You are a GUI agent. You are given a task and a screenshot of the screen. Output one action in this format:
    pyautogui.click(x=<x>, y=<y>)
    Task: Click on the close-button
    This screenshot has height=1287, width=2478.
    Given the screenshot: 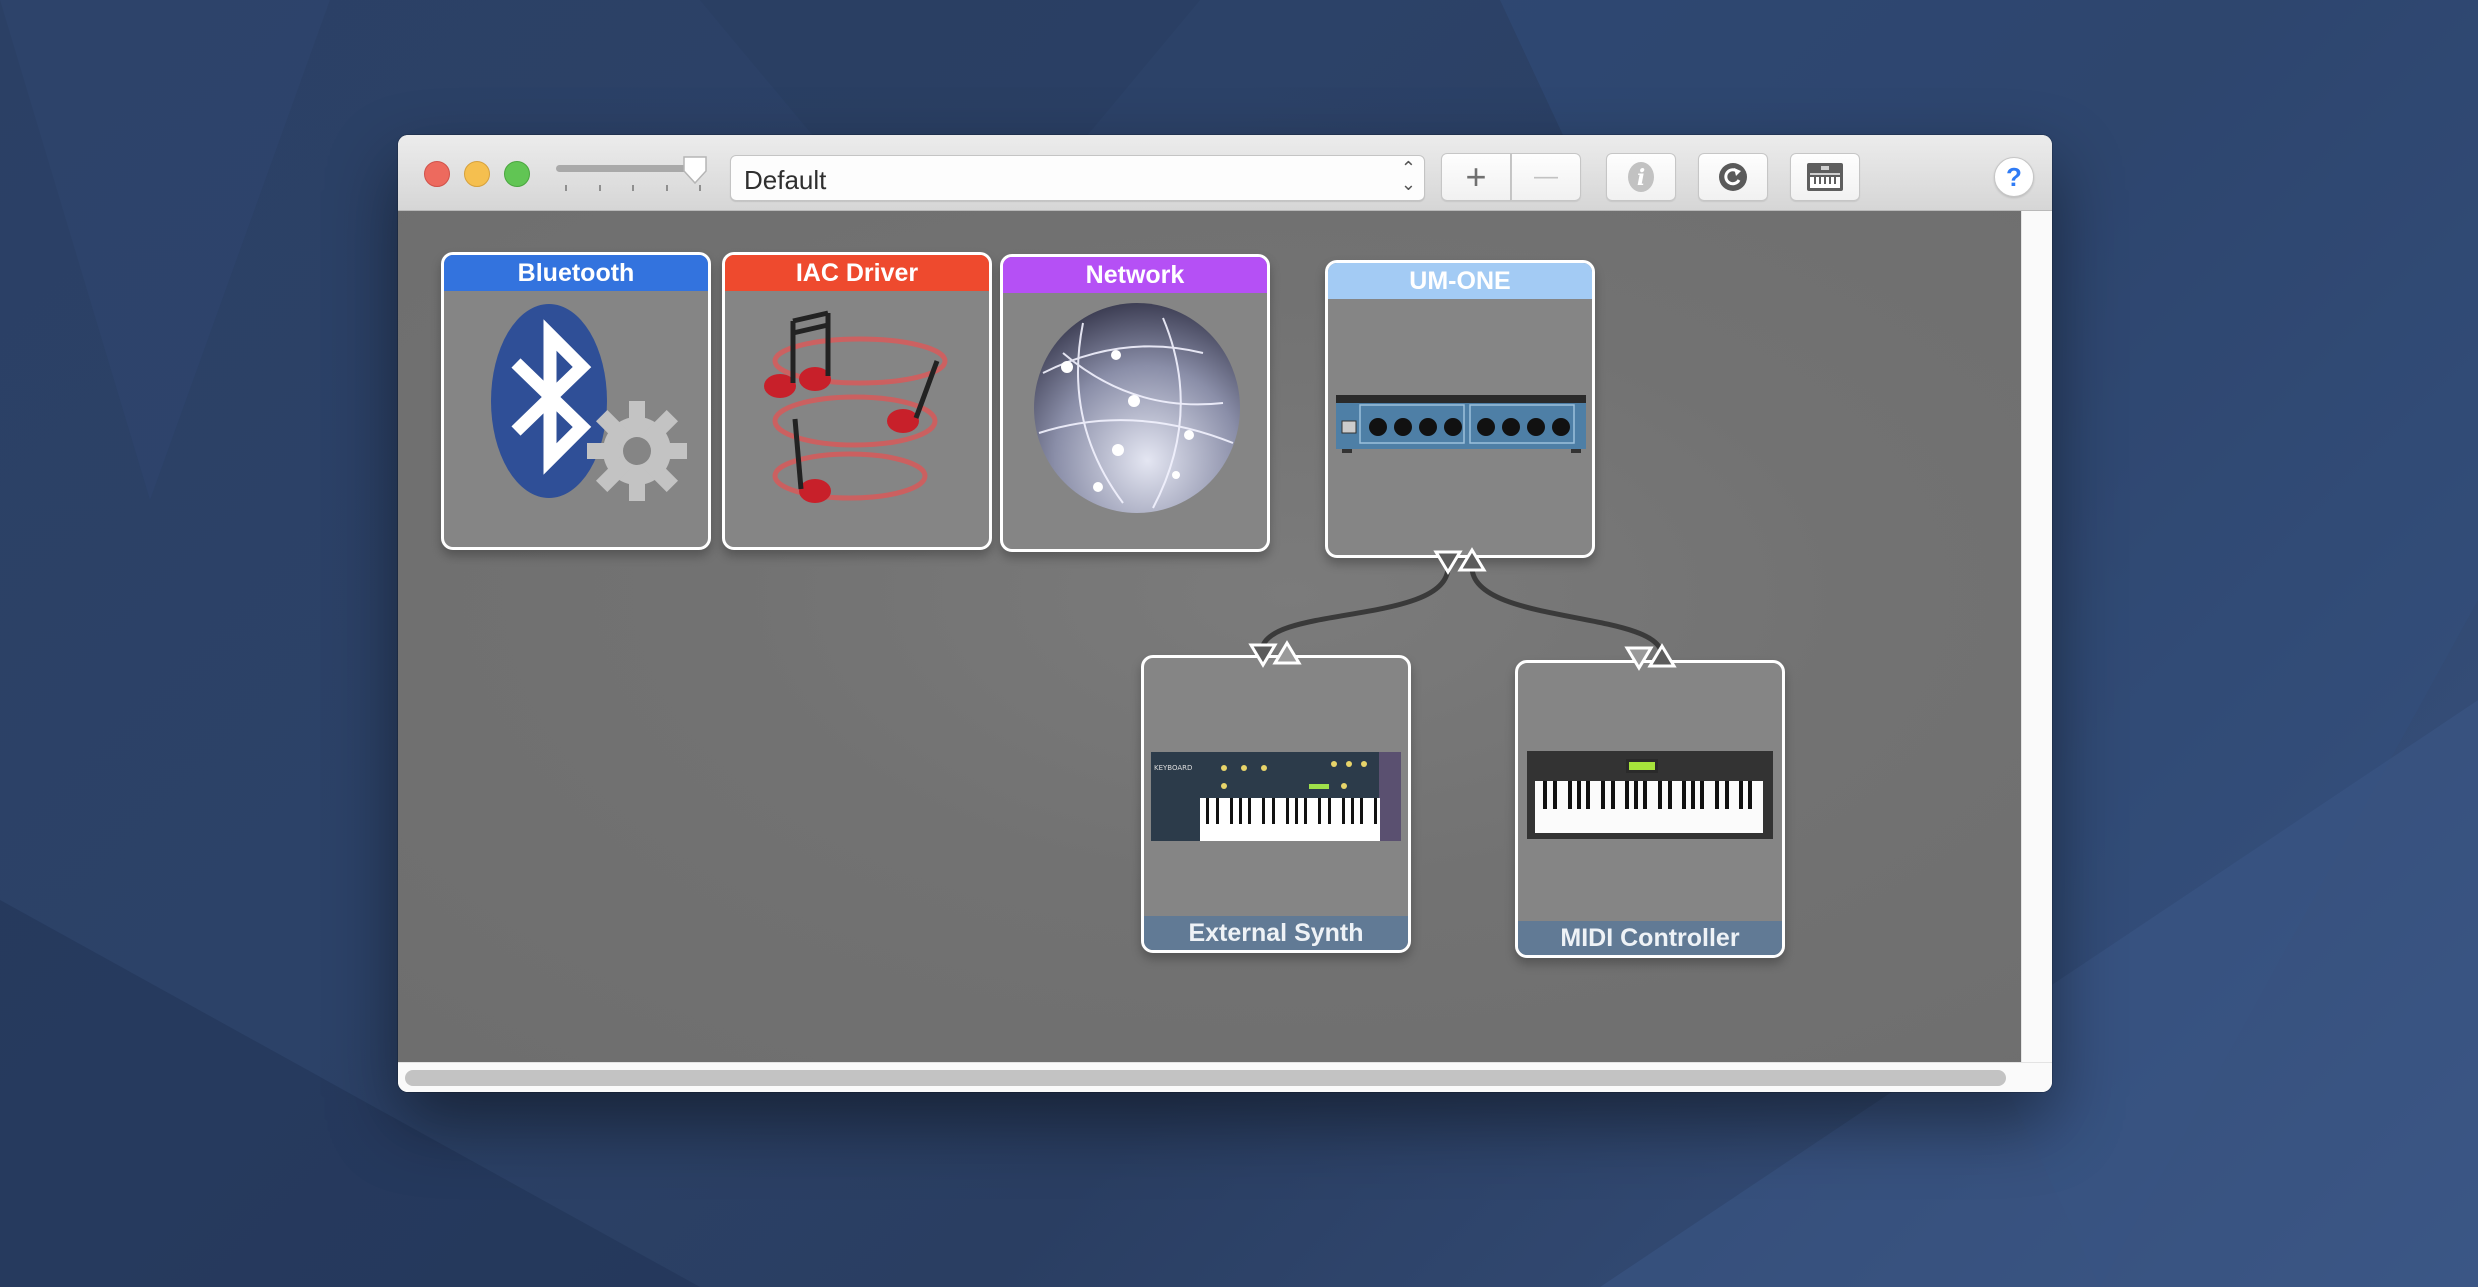 What is the action you would take?
    pyautogui.click(x=437, y=174)
    